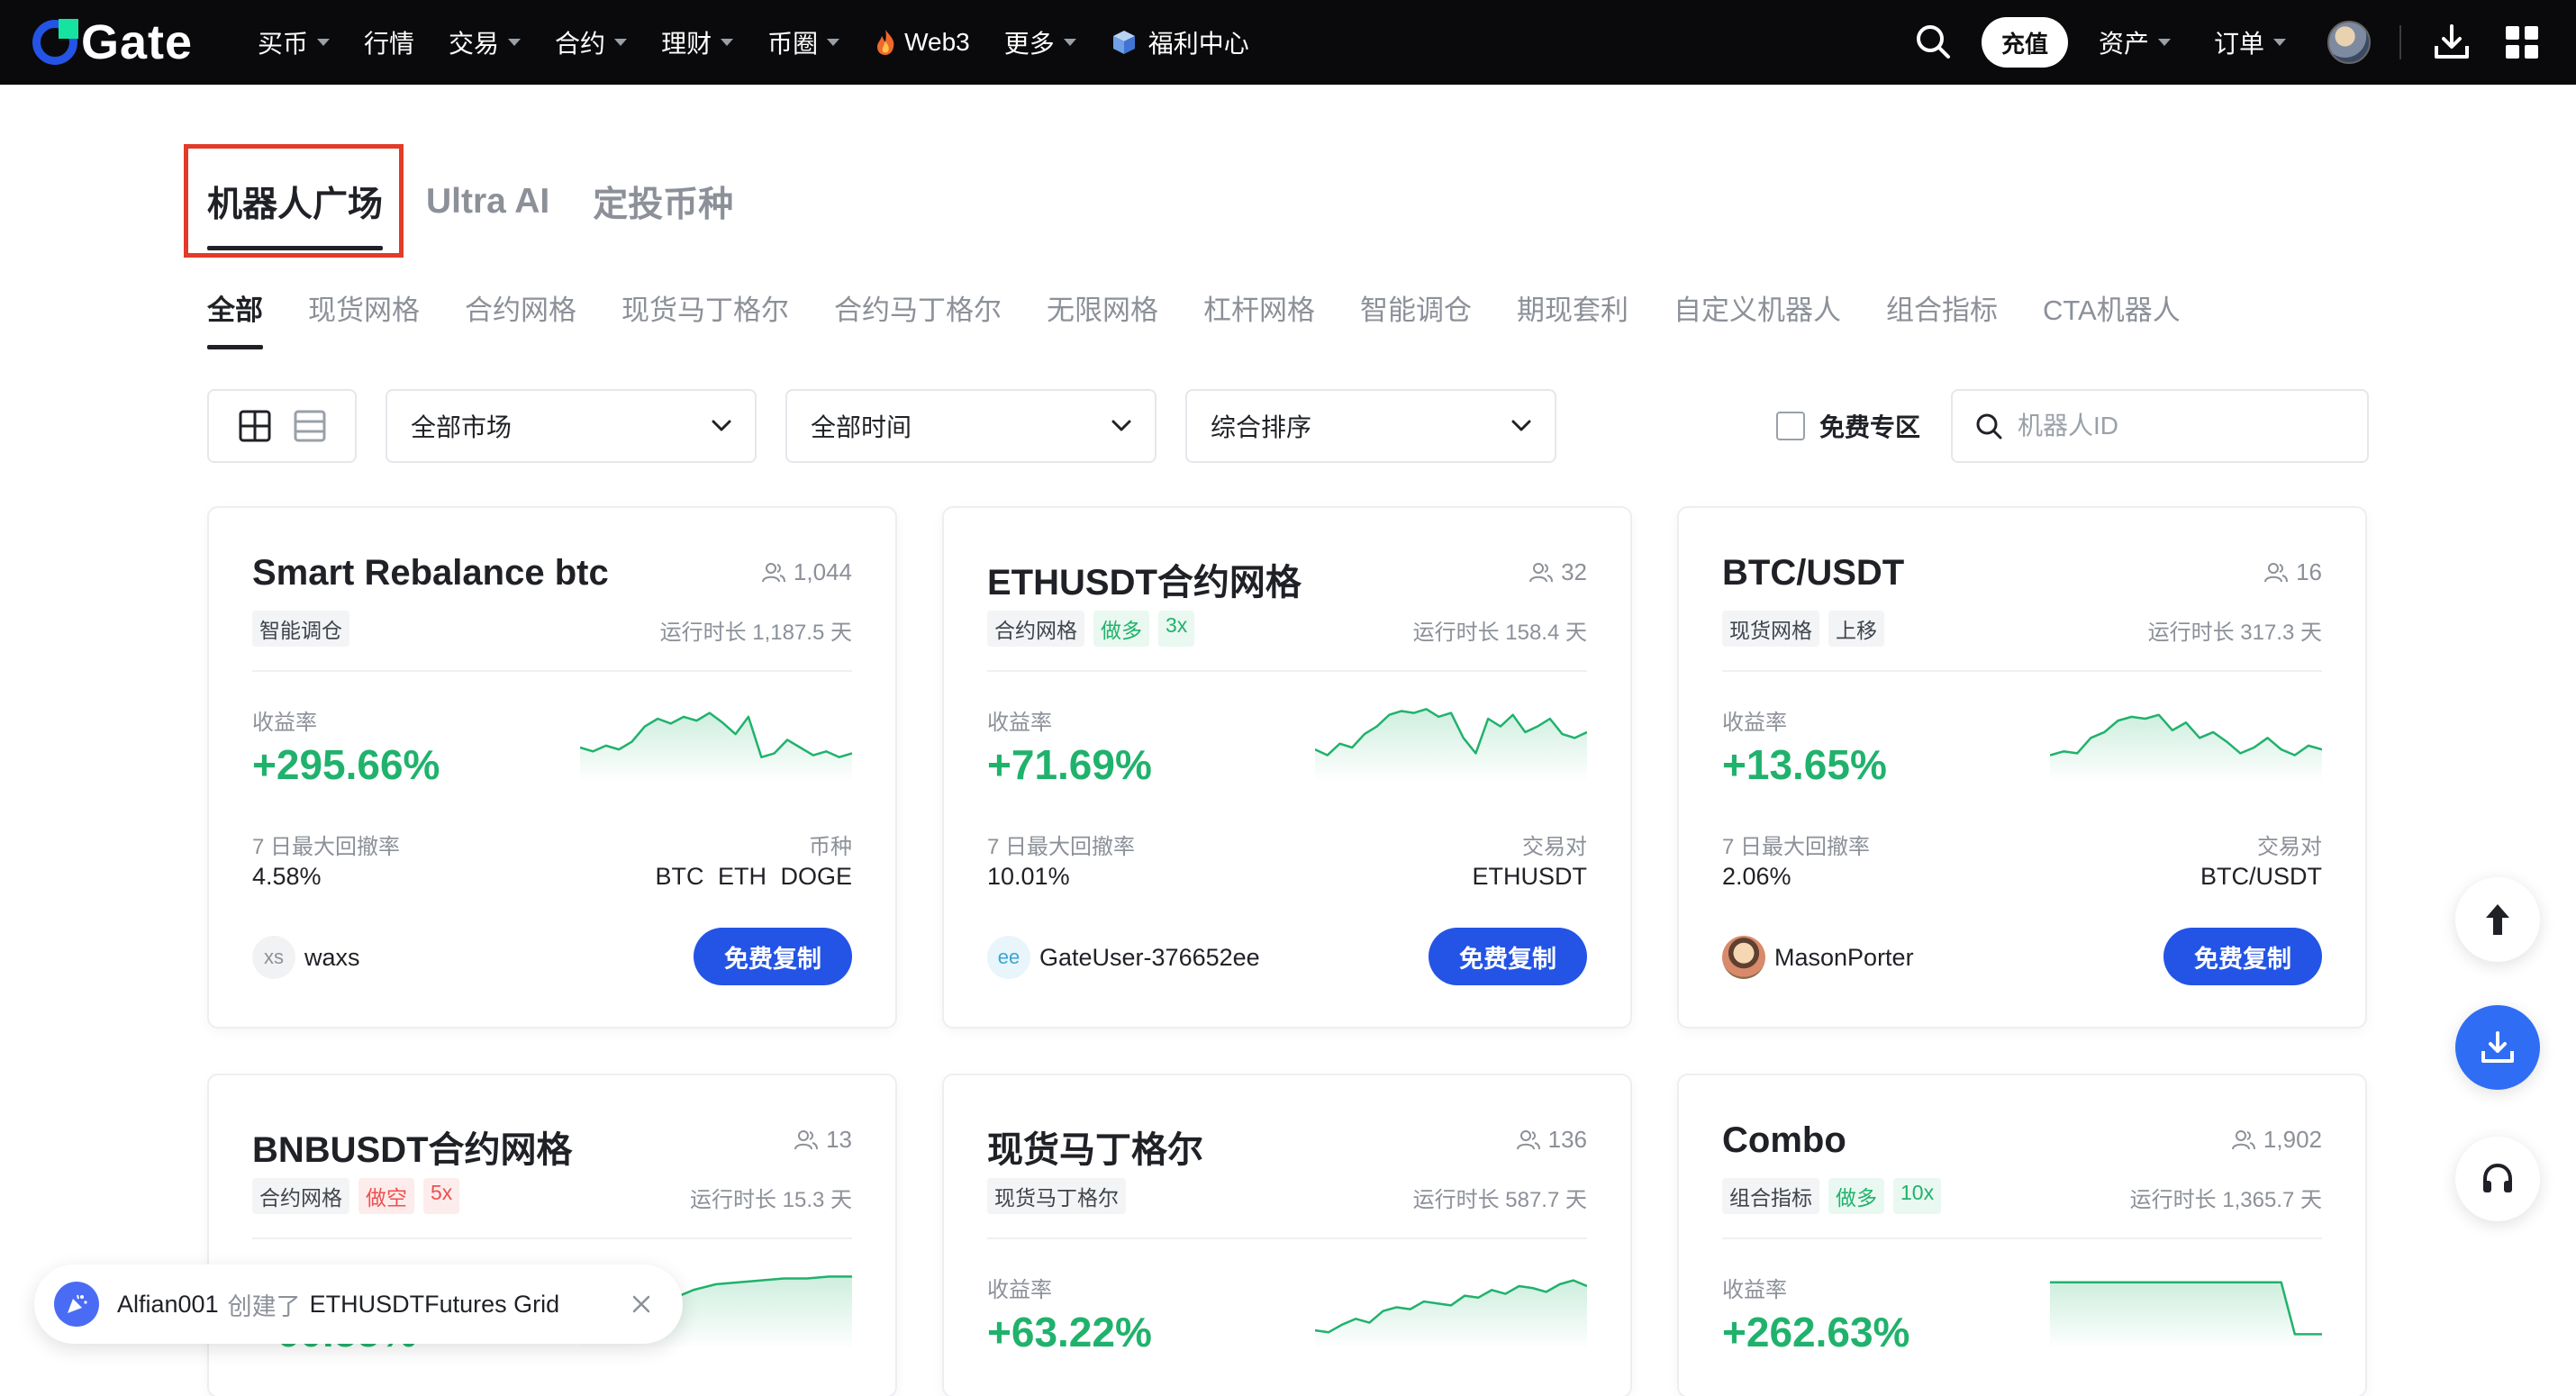 The image size is (2576, 1396). Describe the element at coordinates (1259, 307) in the screenshot. I see `category-tab-margin-grid: 杠杆网格` at that location.